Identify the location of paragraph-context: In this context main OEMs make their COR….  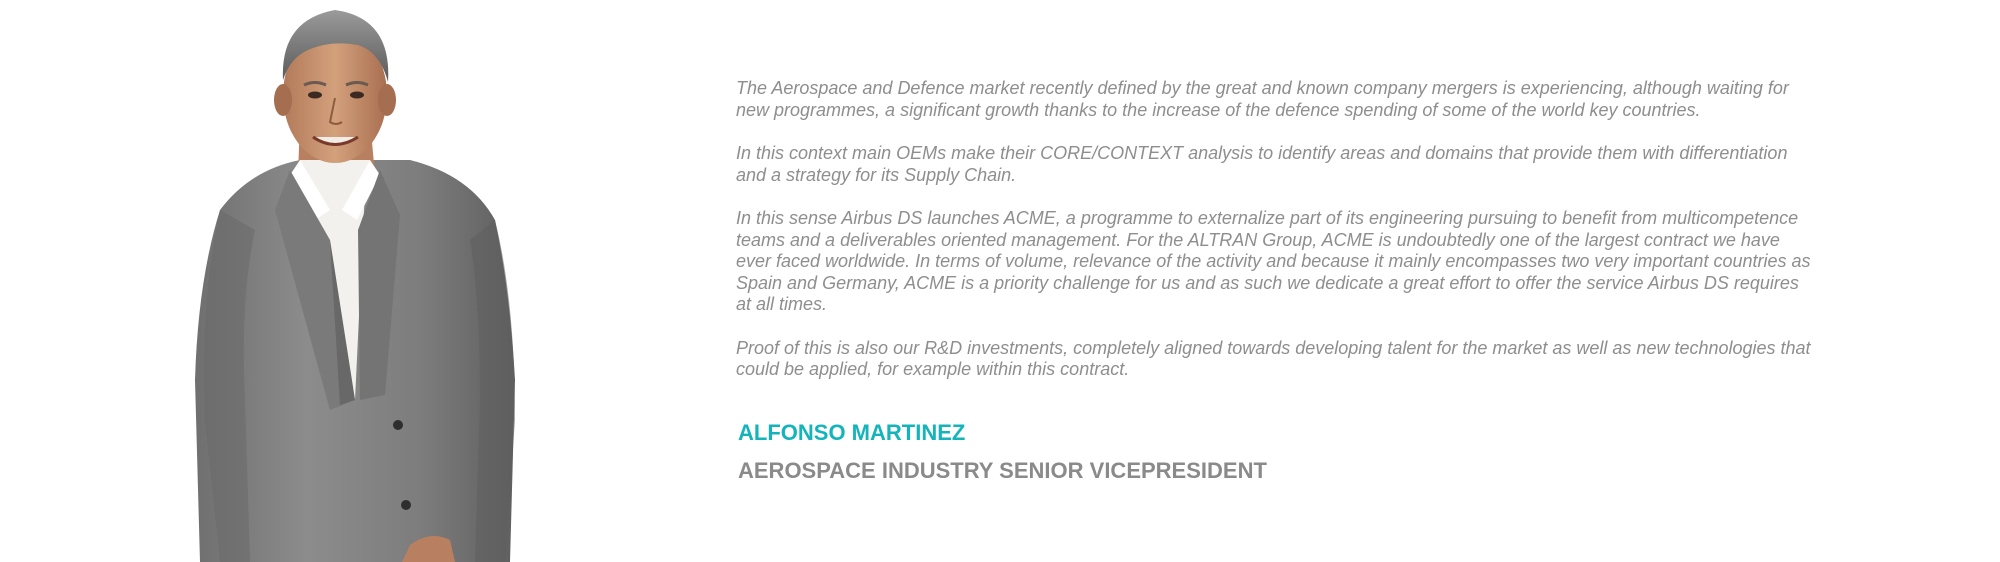
(1262, 164).